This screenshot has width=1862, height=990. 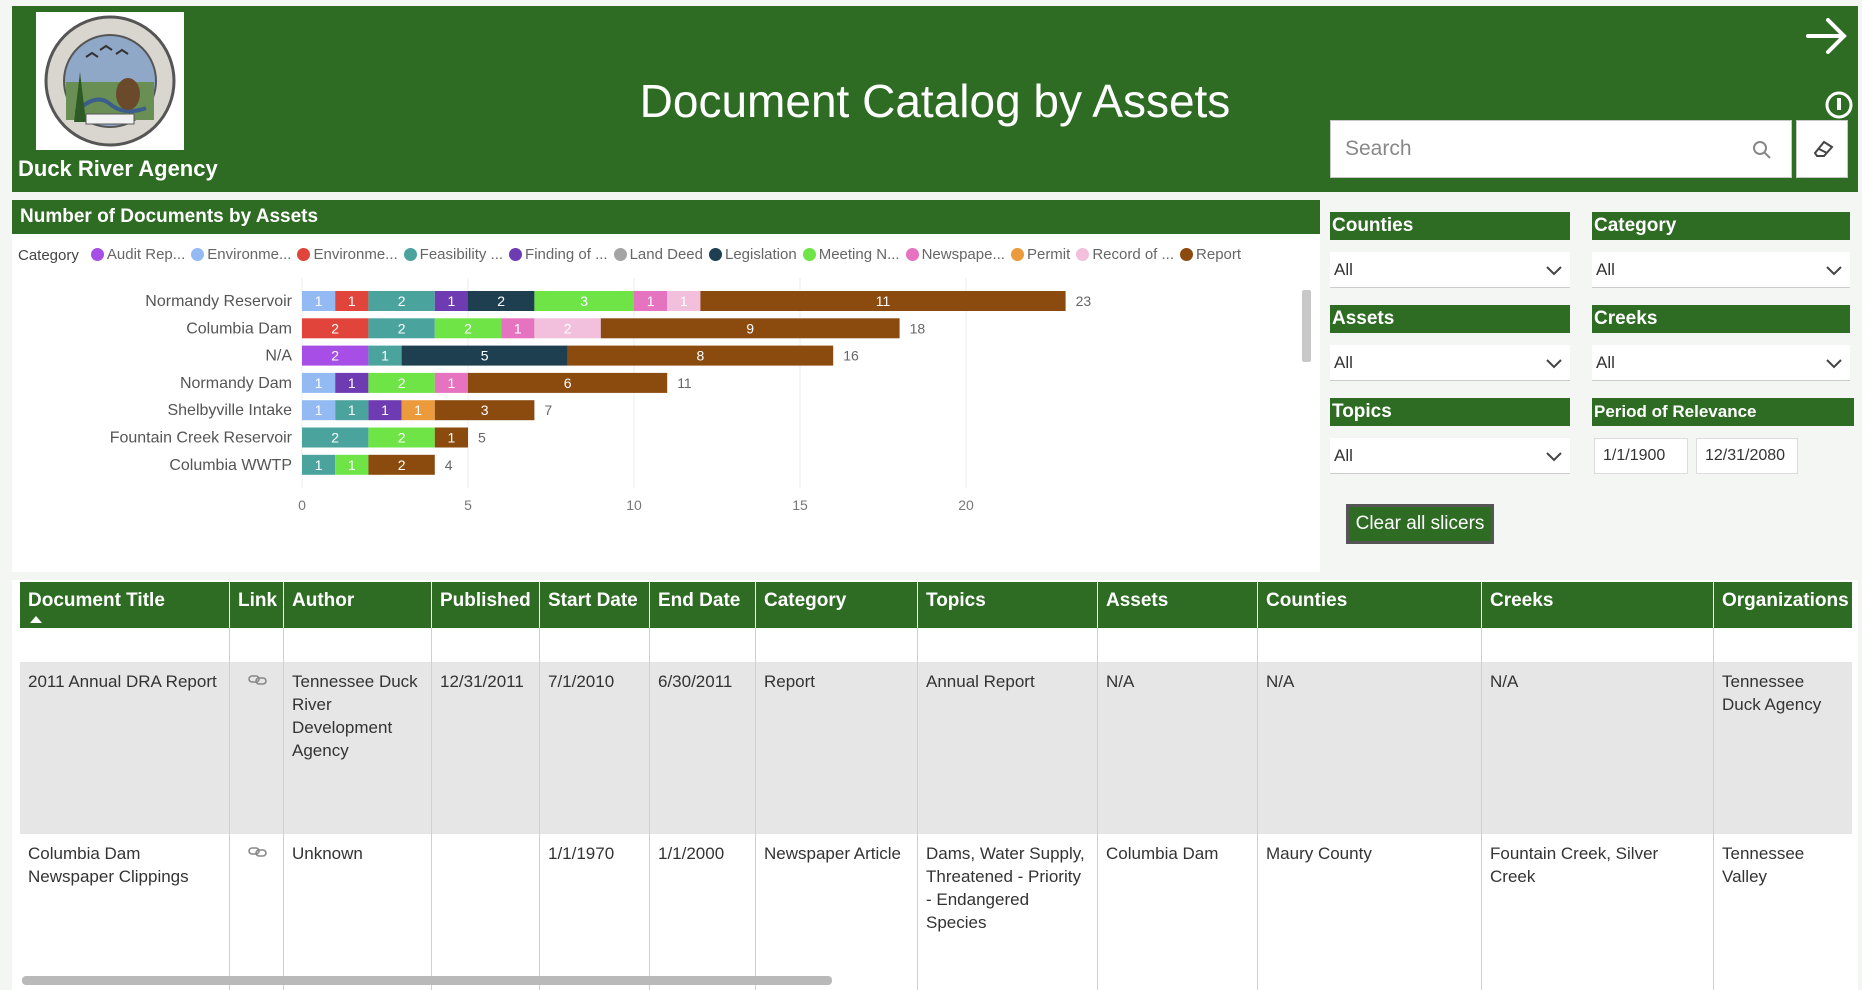 What do you see at coordinates (837, 748) in the screenshot?
I see `cell-category: Report` at bounding box center [837, 748].